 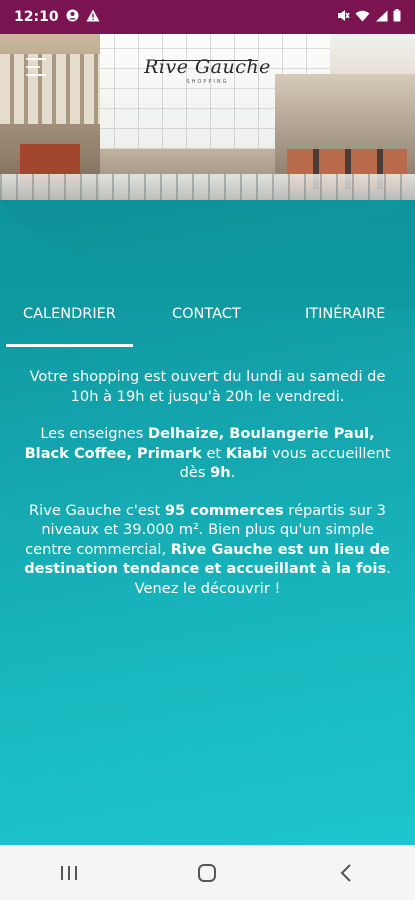 I want to click on tab-itineraire: ITINÉRAIRE, so click(x=345, y=314).